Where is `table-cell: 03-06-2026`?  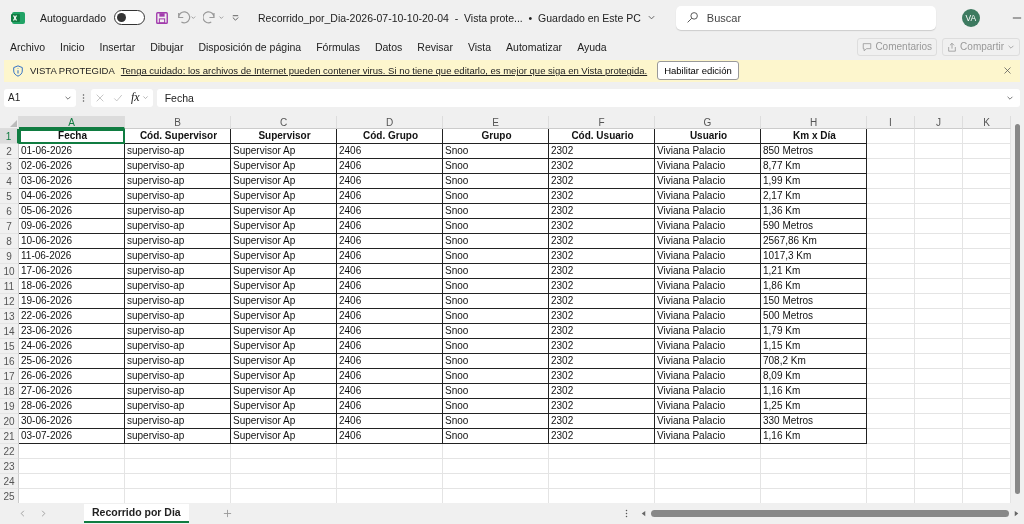
table-cell: 03-06-2026 is located at coordinates (72, 181).